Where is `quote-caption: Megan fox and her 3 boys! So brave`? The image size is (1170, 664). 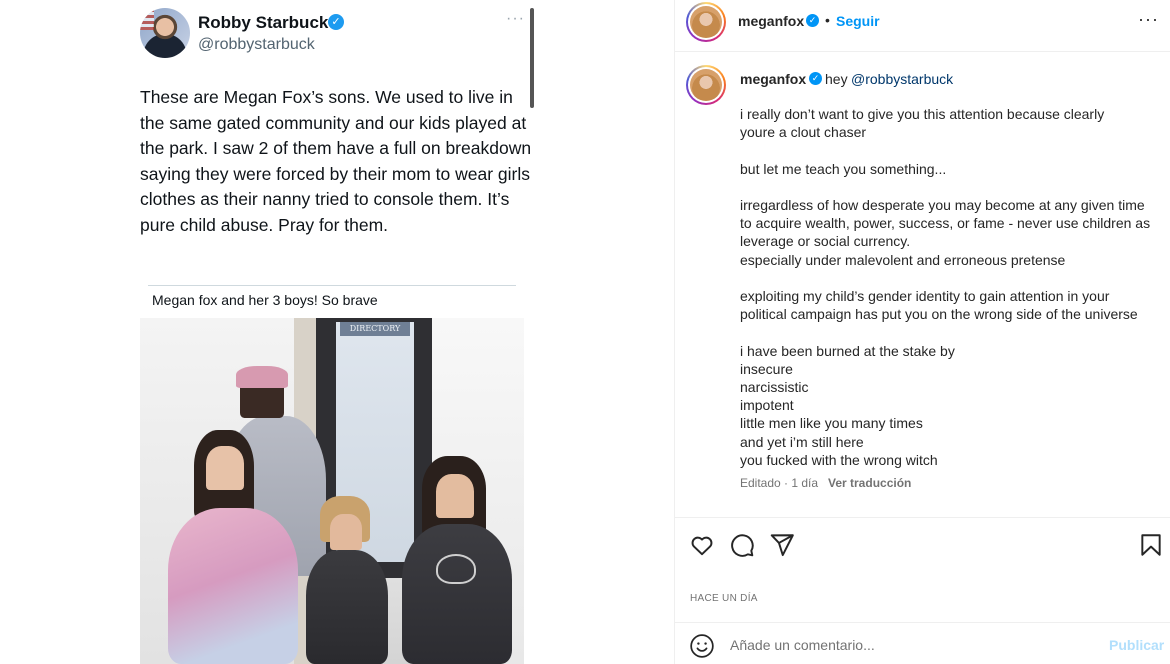
quote-caption: Megan fox and her 3 boys! So brave is located at coordinates (265, 300).